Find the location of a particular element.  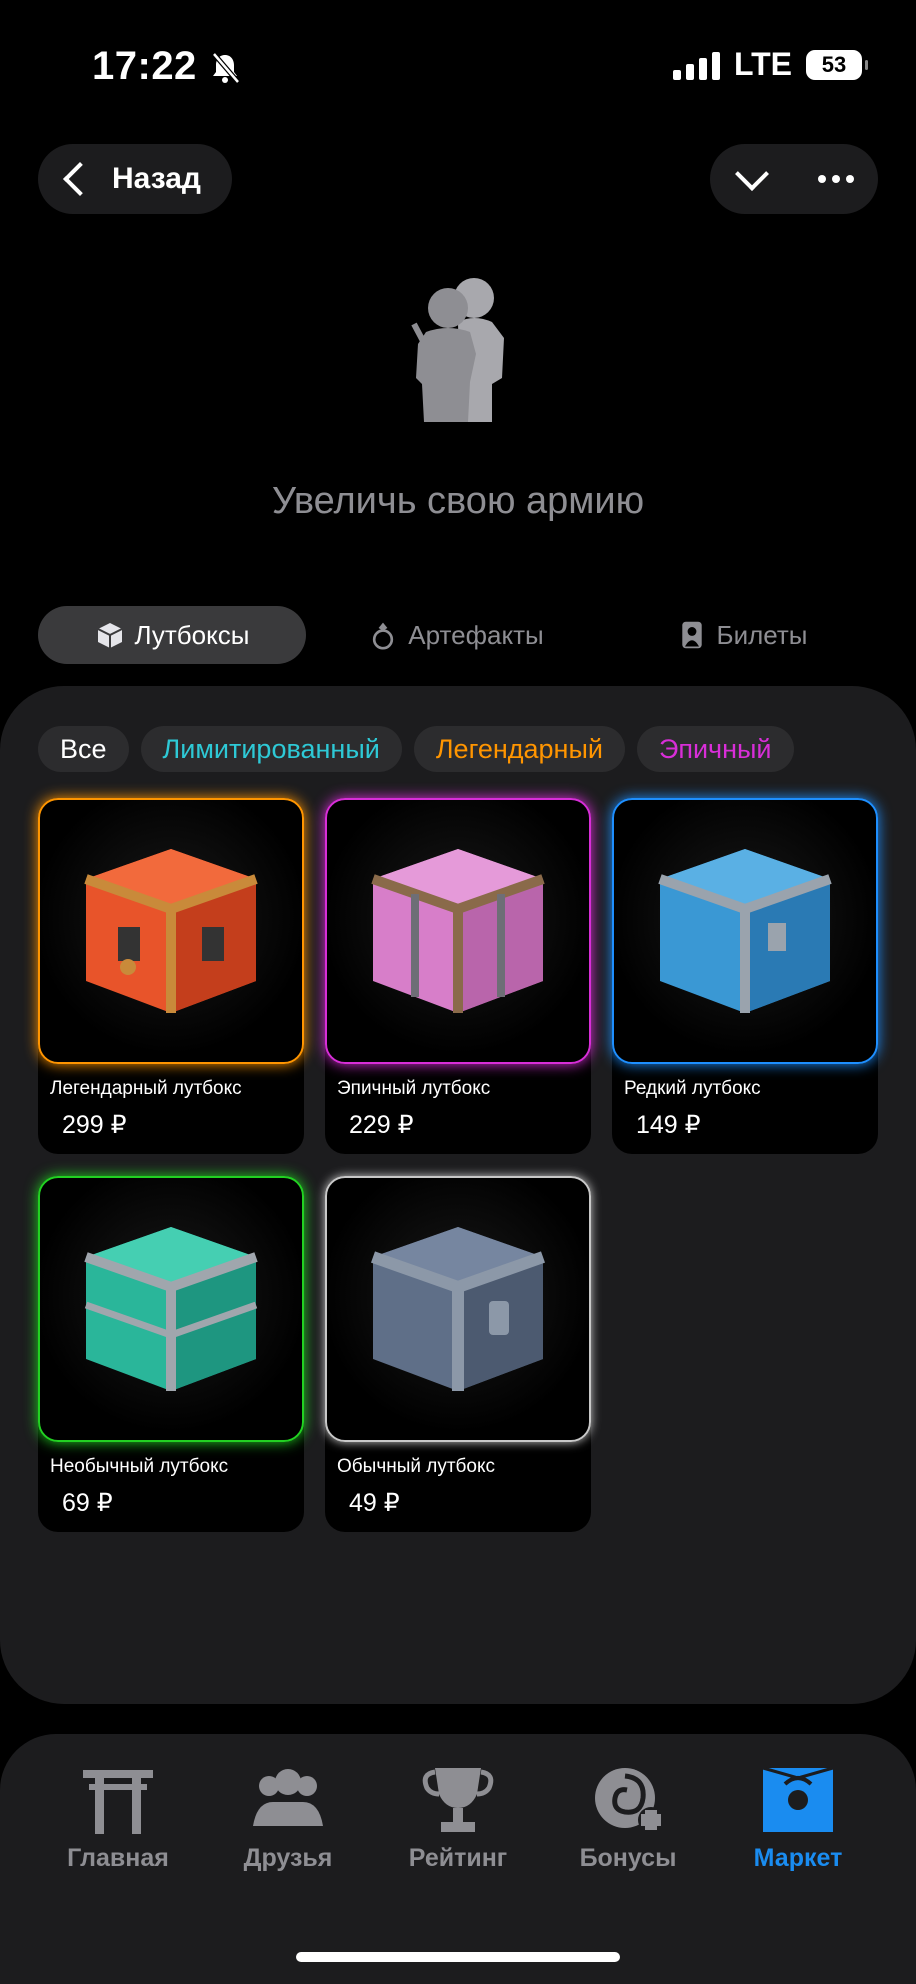

back-button: Назад is located at coordinates (135, 179).